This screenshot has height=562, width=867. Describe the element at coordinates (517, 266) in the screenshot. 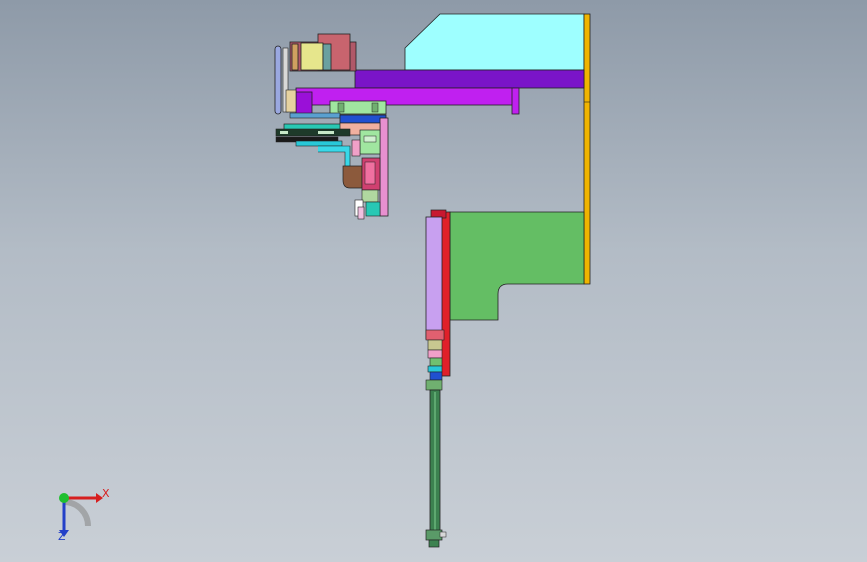

I see `green-plate` at that location.